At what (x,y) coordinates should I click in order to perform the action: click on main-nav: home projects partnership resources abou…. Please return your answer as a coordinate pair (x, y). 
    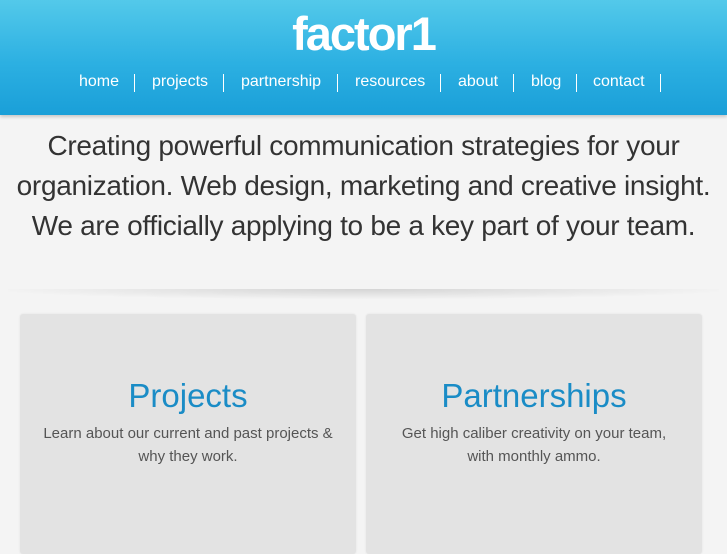
    Looking at the image, I should click on (363, 83).